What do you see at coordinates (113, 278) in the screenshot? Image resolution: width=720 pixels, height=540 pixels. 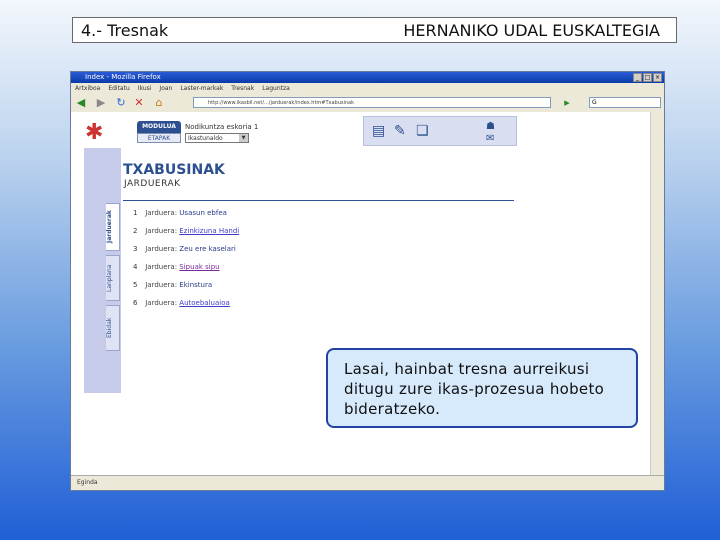 I see `tab-lanplana: Lanplana` at bounding box center [113, 278].